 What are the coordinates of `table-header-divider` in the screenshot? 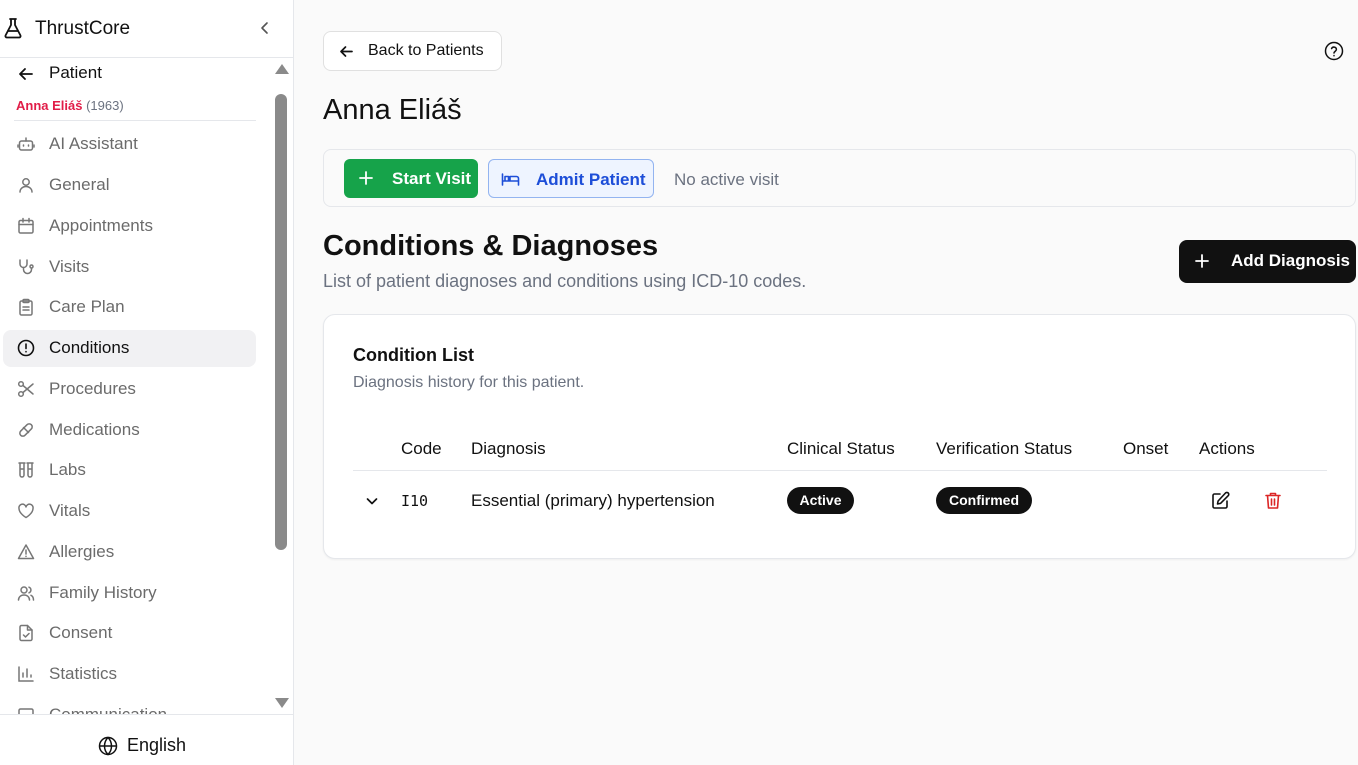 It's located at (840, 470).